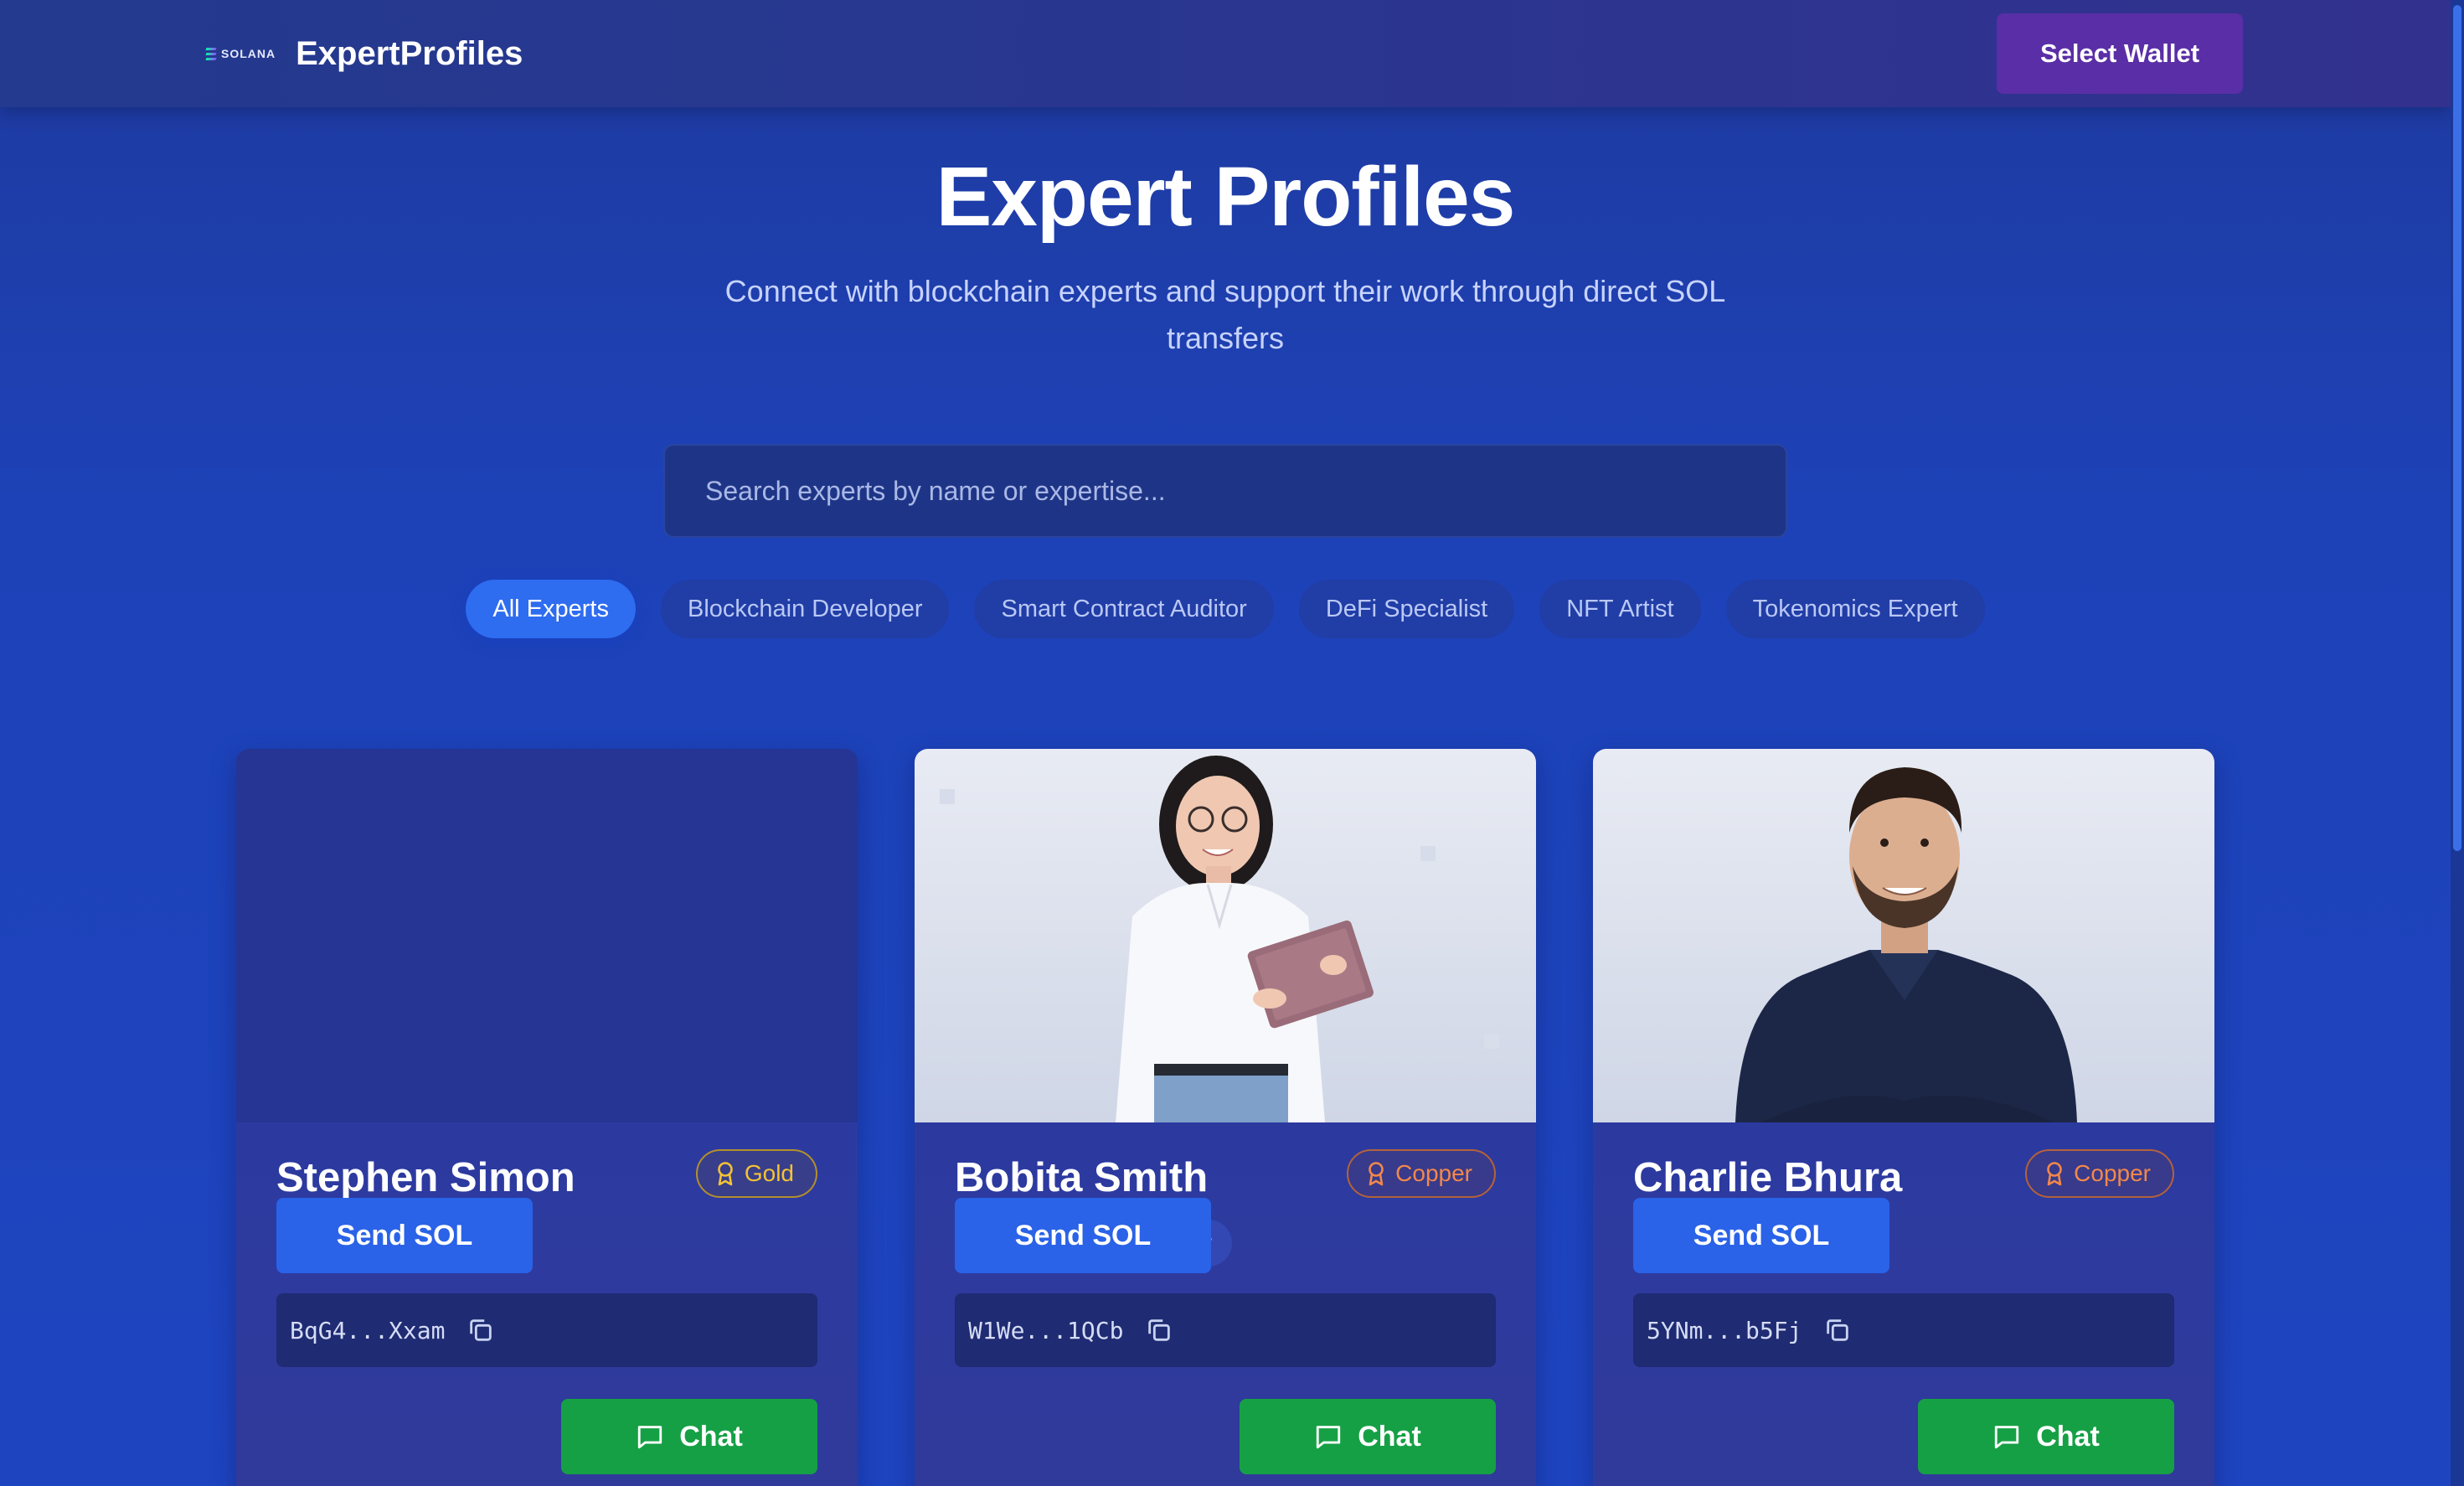 The height and width of the screenshot is (1486, 2464). What do you see at coordinates (546, 1330) in the screenshot?
I see `wallet-address-box: BqG4...Xxam` at bounding box center [546, 1330].